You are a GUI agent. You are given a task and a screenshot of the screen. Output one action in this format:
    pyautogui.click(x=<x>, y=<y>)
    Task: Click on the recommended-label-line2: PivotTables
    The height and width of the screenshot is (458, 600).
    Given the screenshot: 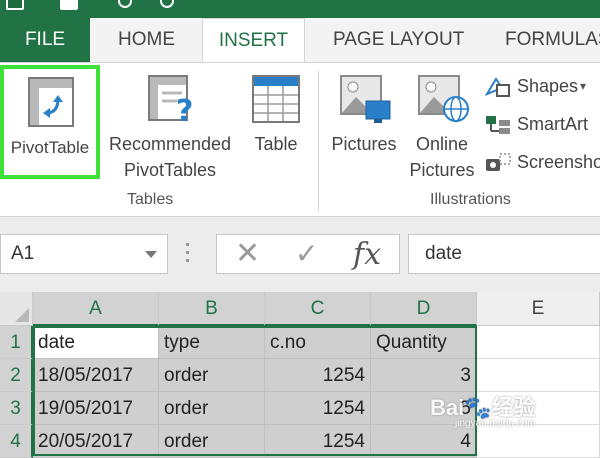 What is the action you would take?
    pyautogui.click(x=170, y=170)
    